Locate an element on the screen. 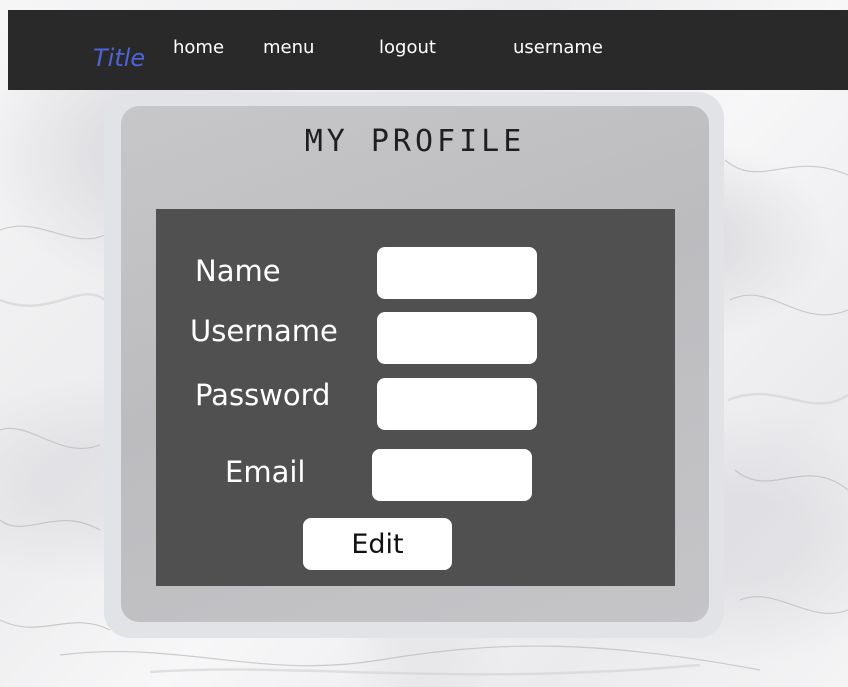 This screenshot has height=687, width=848. top-navbar: Title home menu logout username is located at coordinates (428, 50).